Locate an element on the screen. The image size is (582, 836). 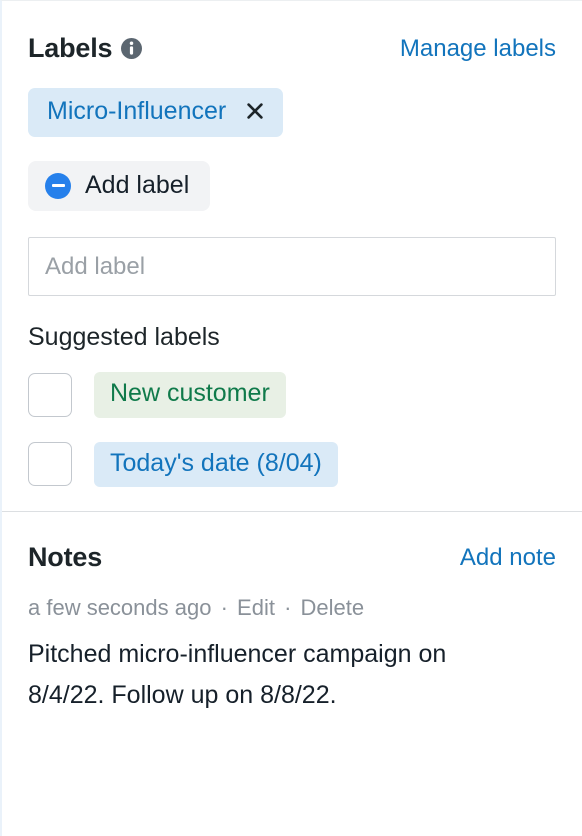
add-label-button: Add label is located at coordinates (119, 186).